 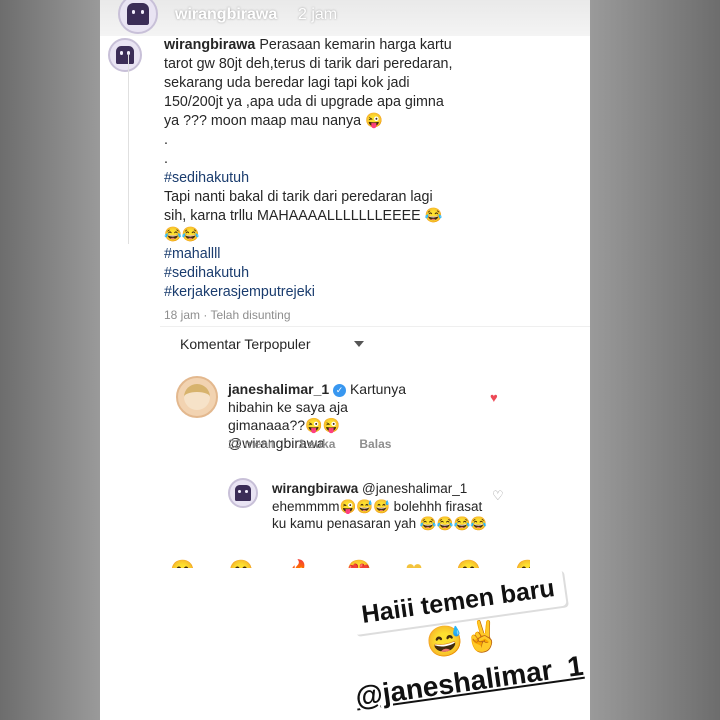 What do you see at coordinates (359, 344) in the screenshot?
I see `chevron-down-icon` at bounding box center [359, 344].